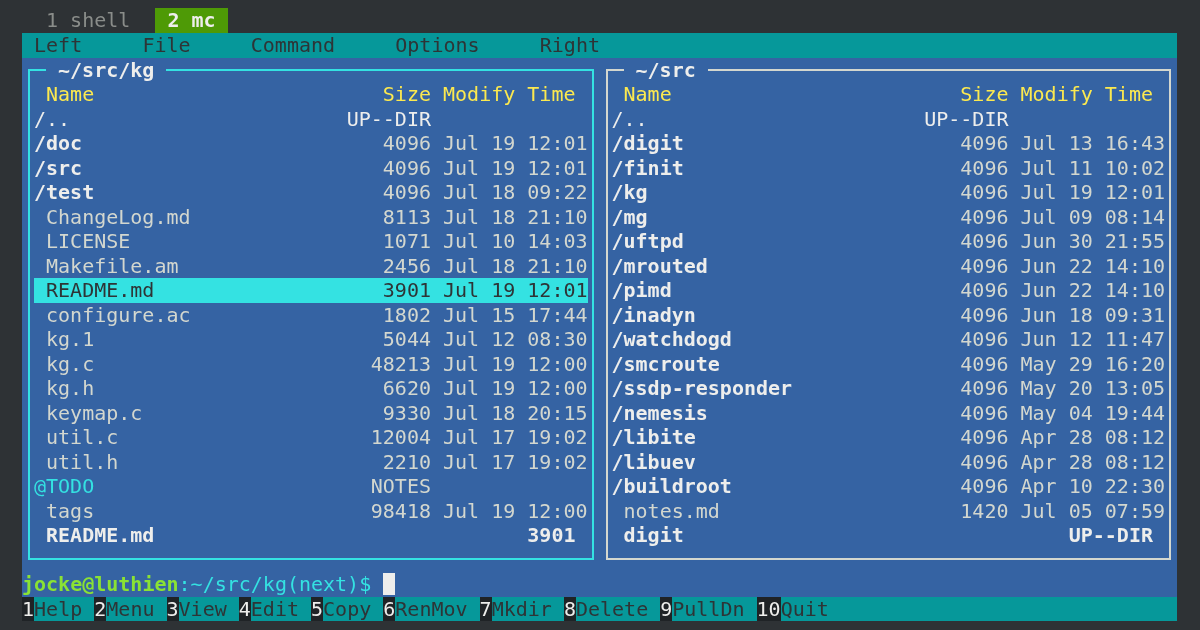  I want to click on file-name: /inadyn, so click(654, 314).